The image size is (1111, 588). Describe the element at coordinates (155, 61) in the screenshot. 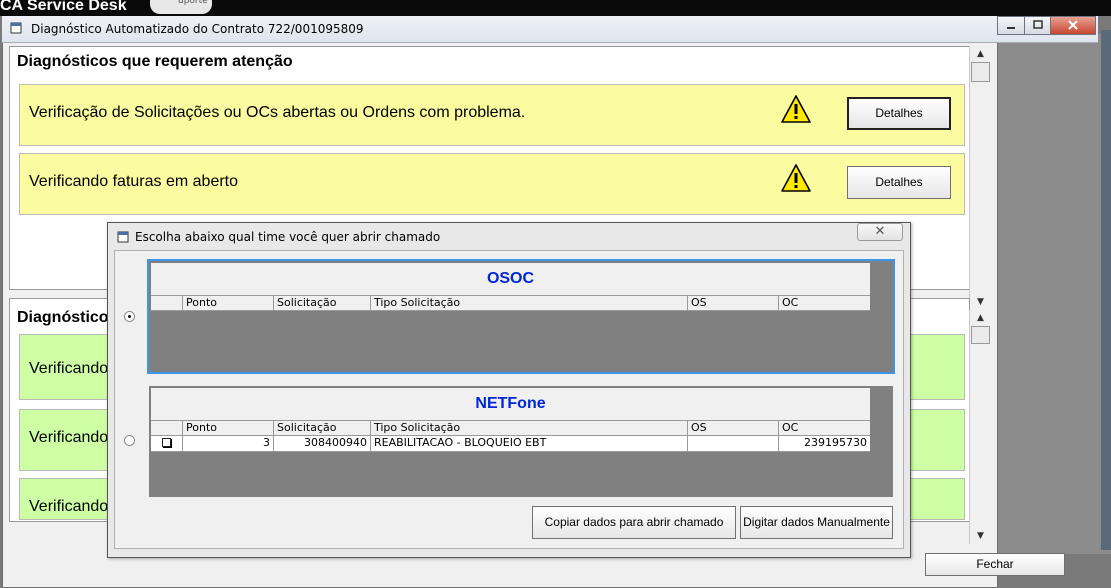

I see `attention-section-title: Diagnósticos que requerem atenção` at that location.